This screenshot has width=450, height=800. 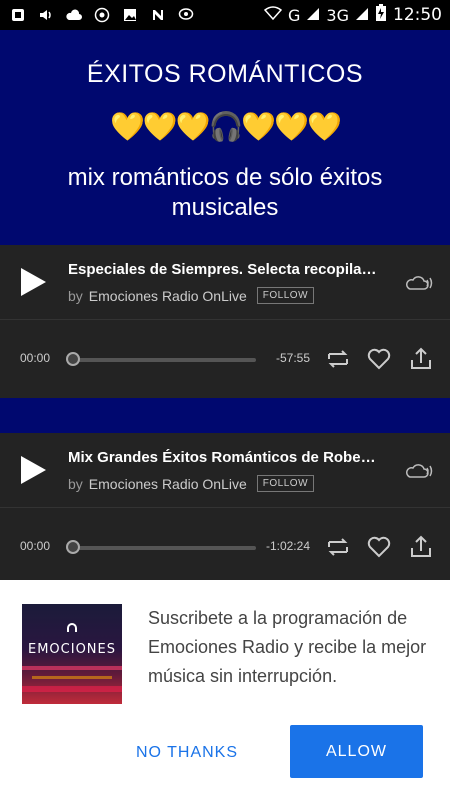 What do you see at coordinates (292, 358) in the screenshot?
I see `time-remaining: -57:55` at bounding box center [292, 358].